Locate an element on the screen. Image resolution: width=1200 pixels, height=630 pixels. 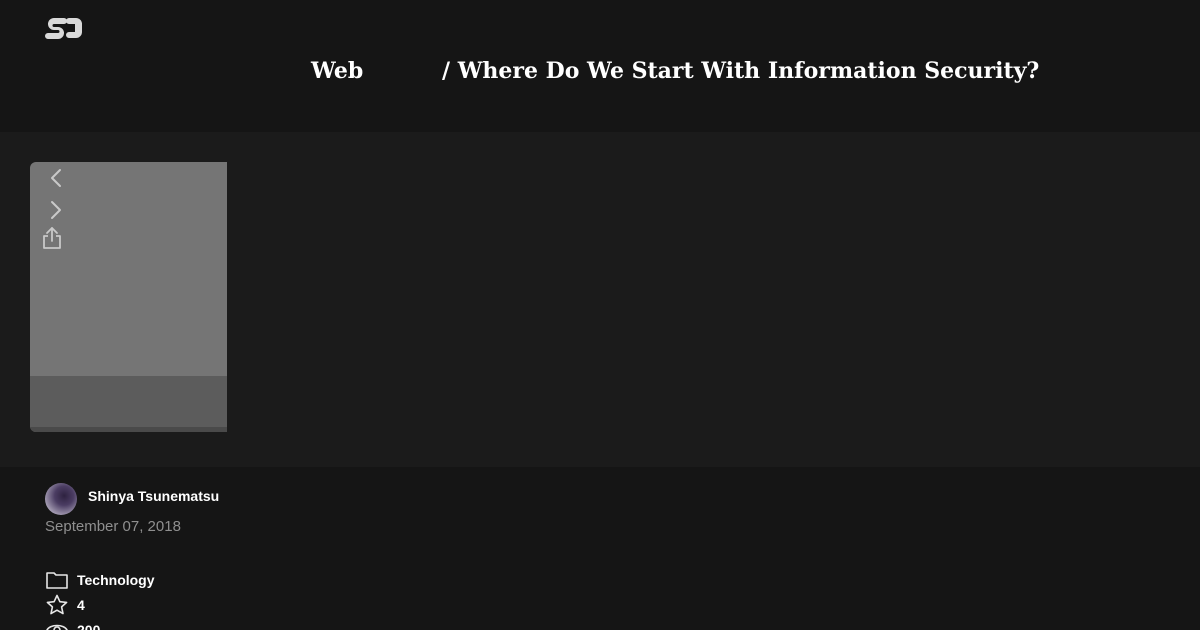
title-category-link: Web is located at coordinates (337, 71).